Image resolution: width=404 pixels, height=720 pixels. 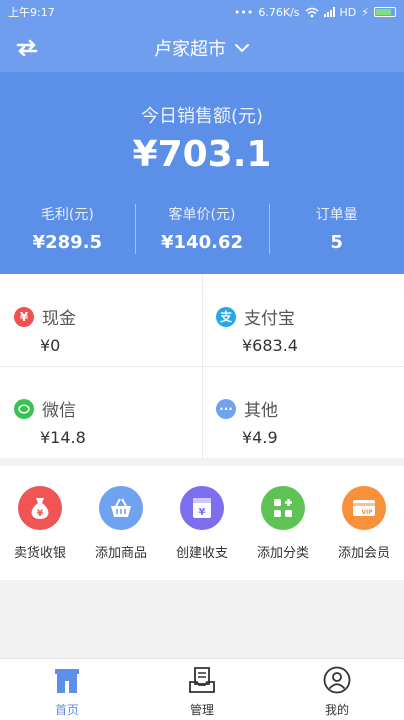 I want to click on action-label: 添加会员, so click(x=363, y=553).